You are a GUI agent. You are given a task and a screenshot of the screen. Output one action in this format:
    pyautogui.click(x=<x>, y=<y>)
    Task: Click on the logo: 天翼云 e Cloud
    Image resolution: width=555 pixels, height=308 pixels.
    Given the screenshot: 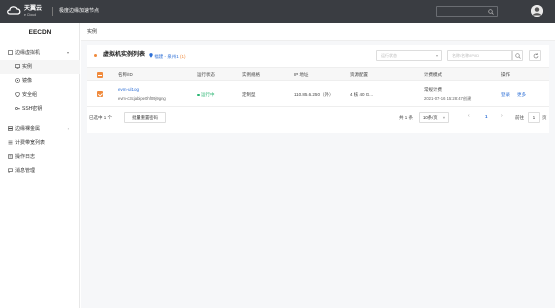 What is the action you would take?
    pyautogui.click(x=26, y=11)
    